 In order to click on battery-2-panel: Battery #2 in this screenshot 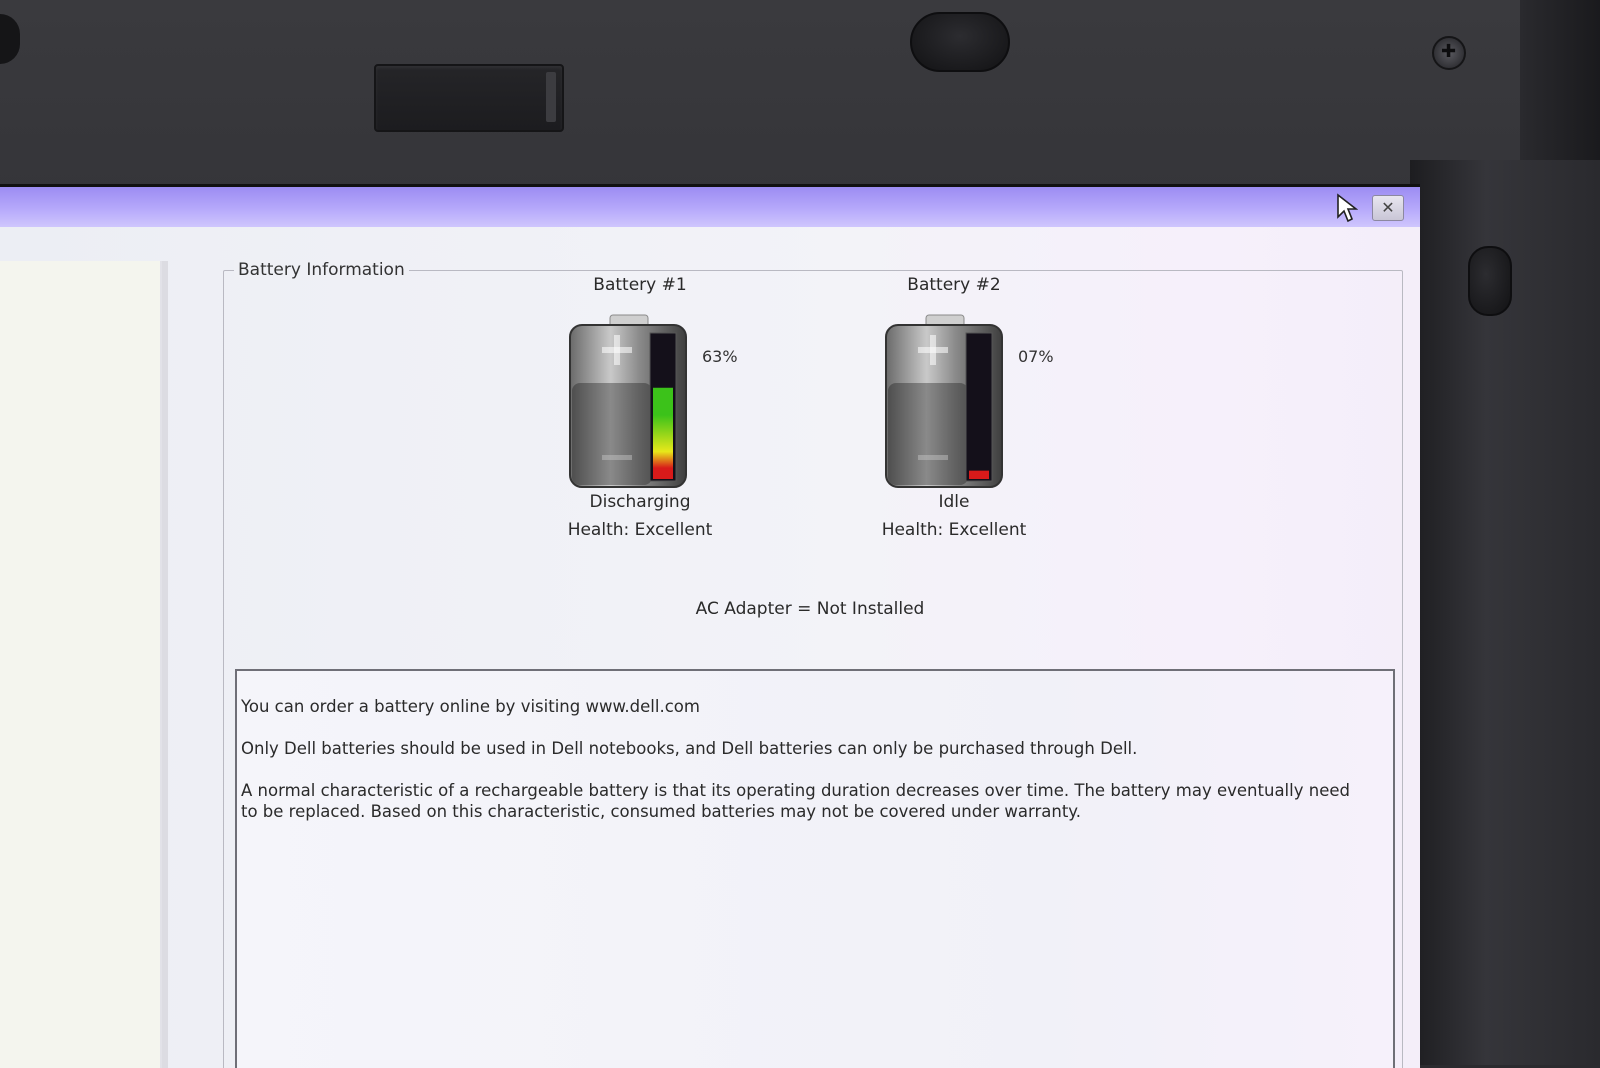, I will do `click(954, 285)`.